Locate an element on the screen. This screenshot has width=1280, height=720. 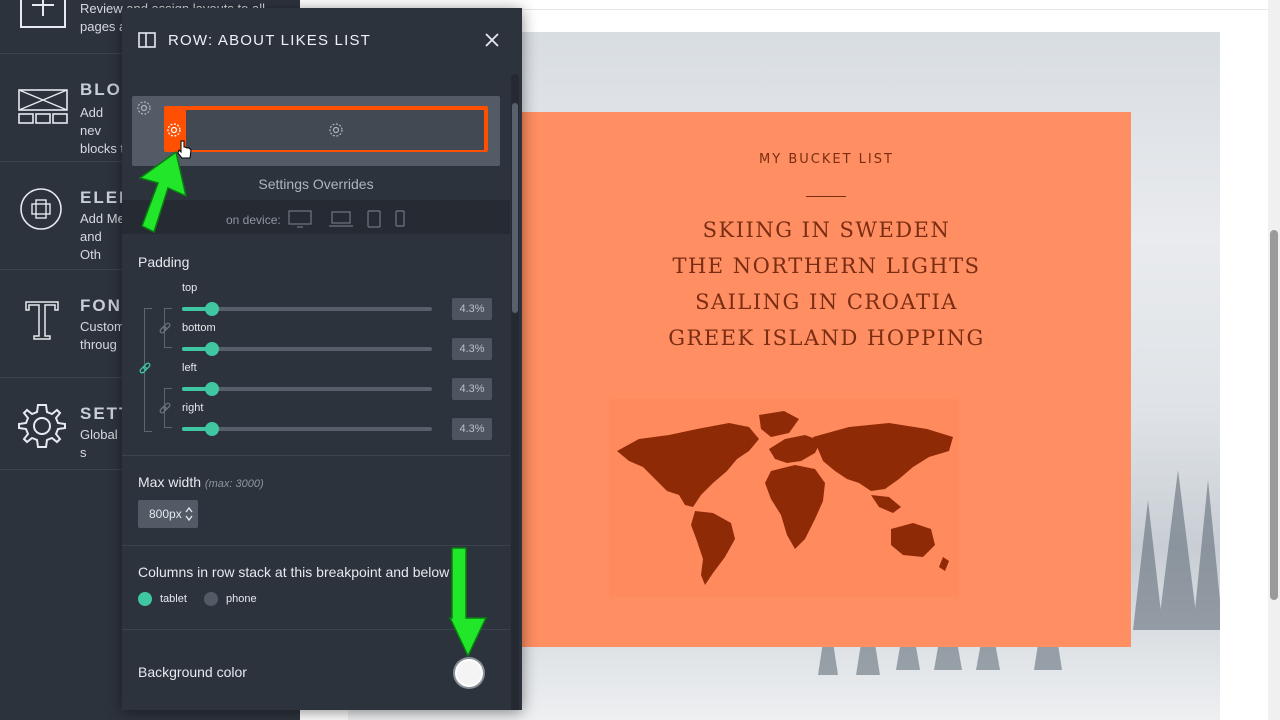
gear-icon is located at coordinates (42, 426).